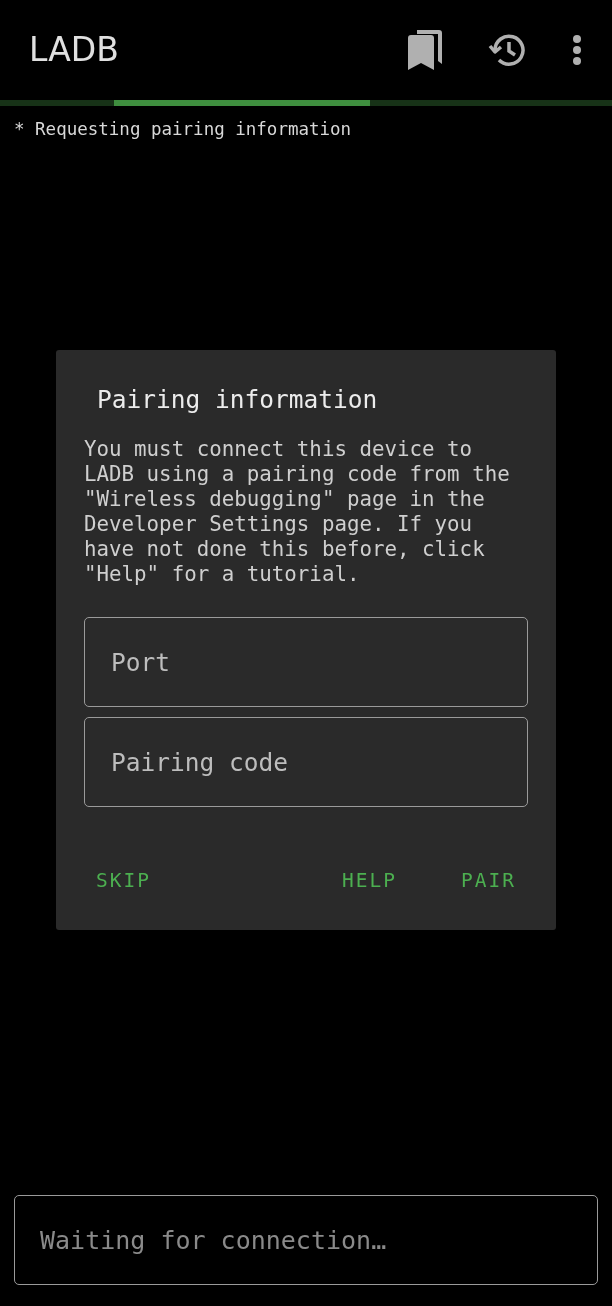 The height and width of the screenshot is (1306, 612). What do you see at coordinates (488, 881) in the screenshot?
I see `dialog-button: PAIR` at bounding box center [488, 881].